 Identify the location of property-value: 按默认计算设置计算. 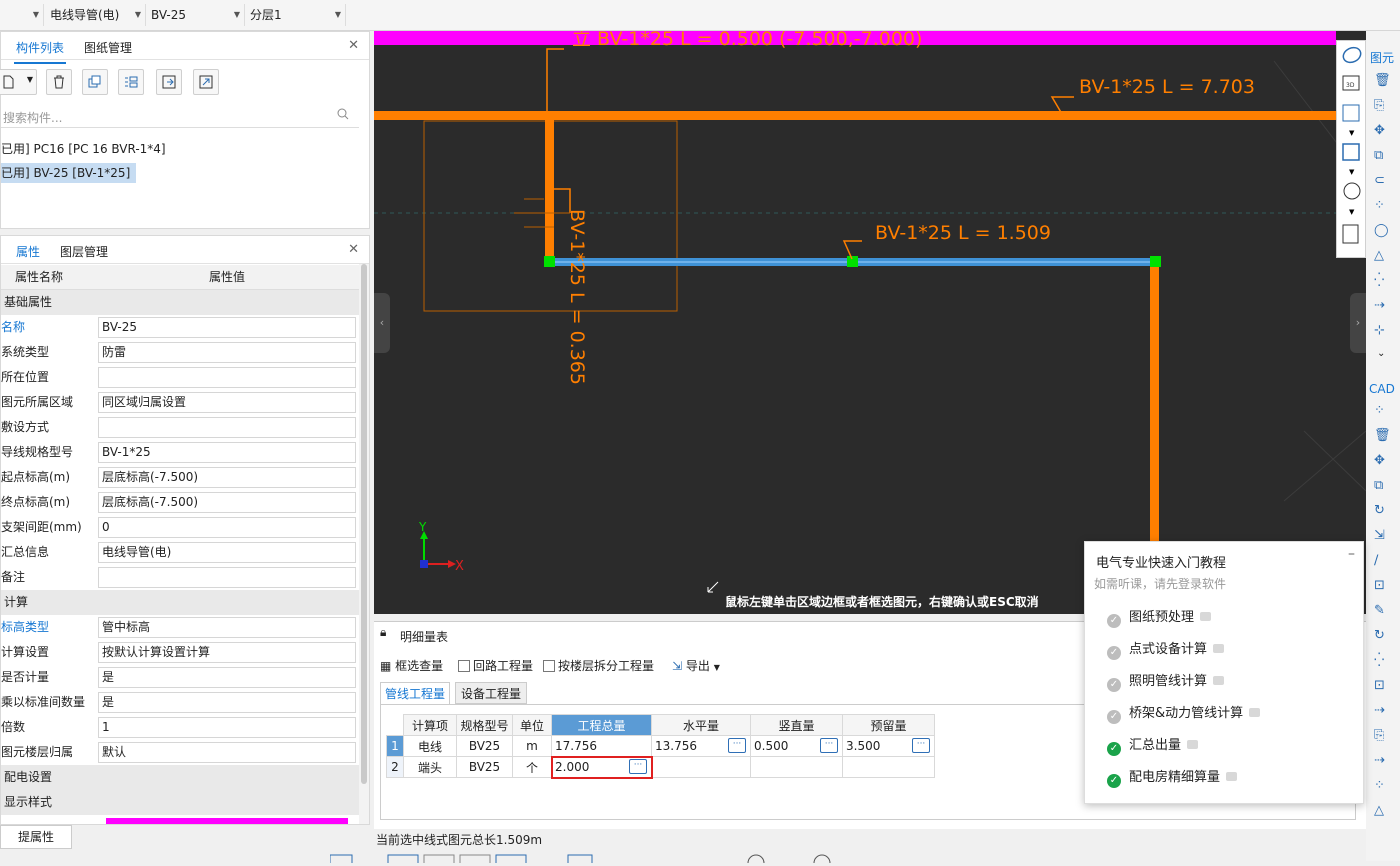
(227, 652).